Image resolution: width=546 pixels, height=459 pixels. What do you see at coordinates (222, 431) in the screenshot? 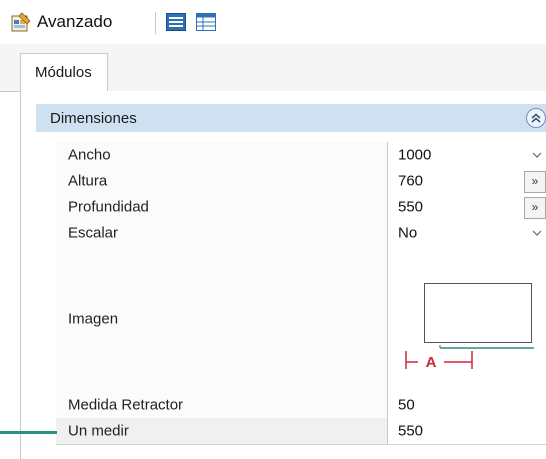
I see `property-name-cell: Un medir` at bounding box center [222, 431].